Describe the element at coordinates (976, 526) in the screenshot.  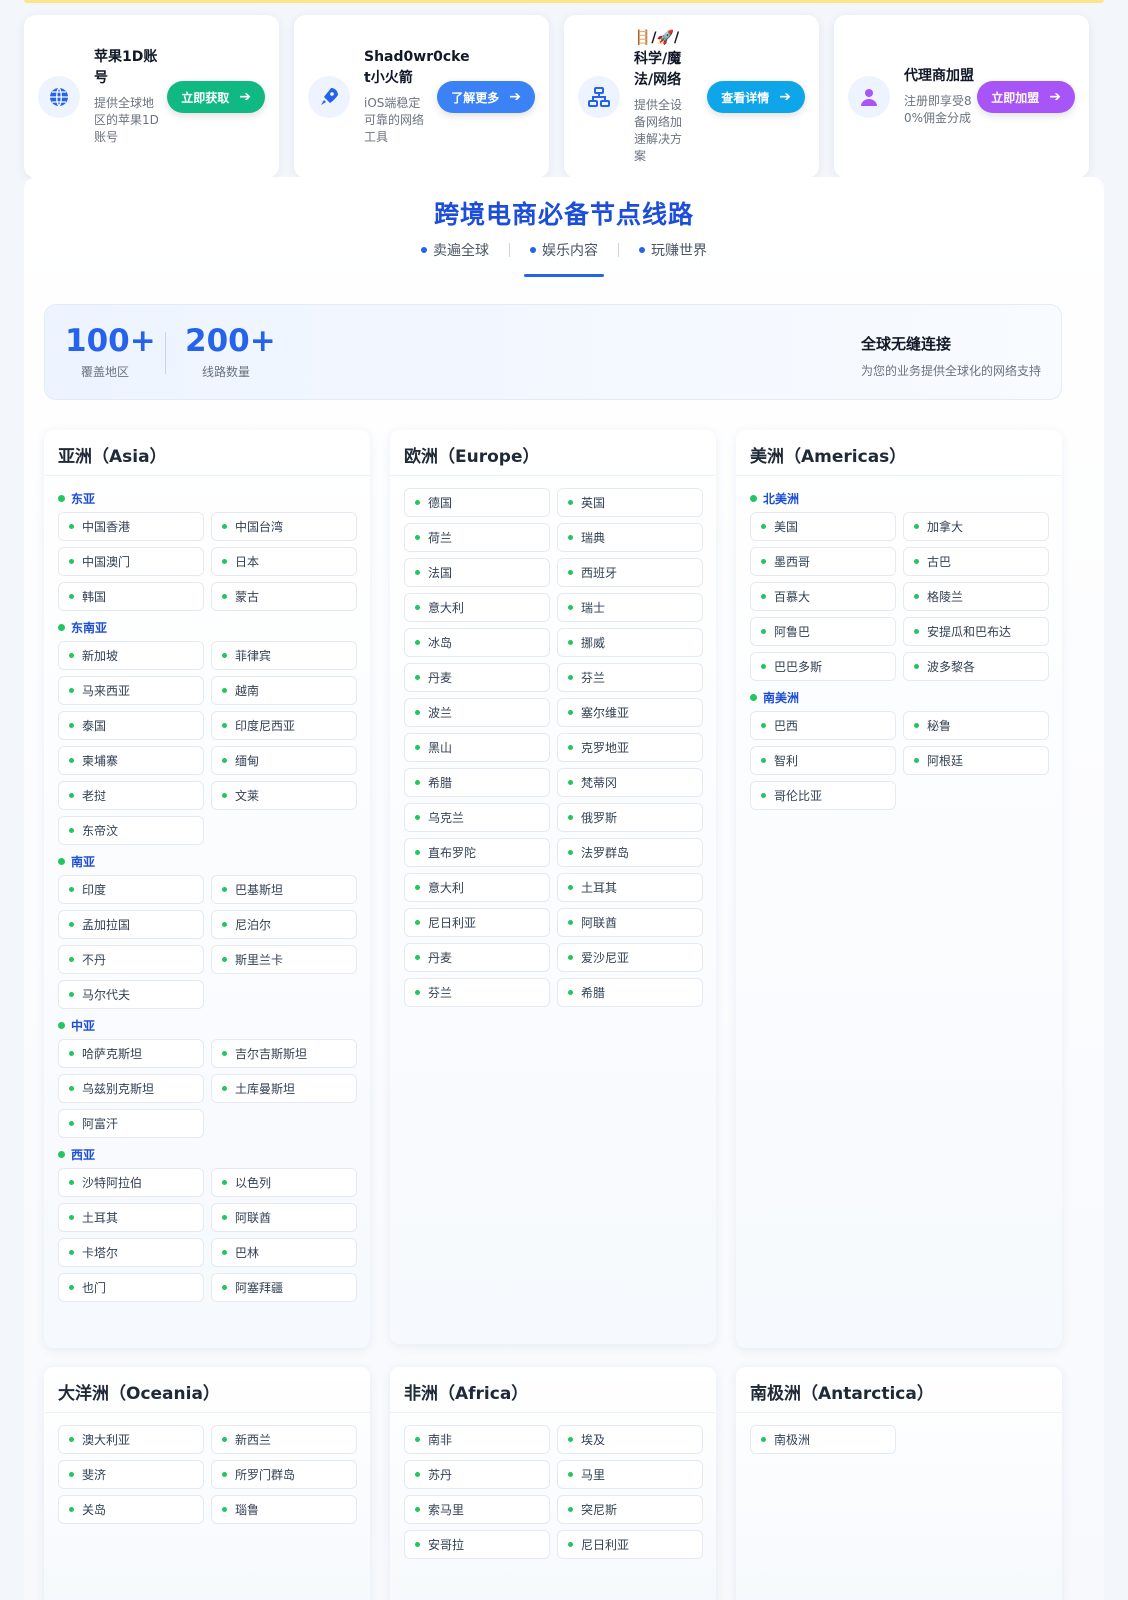
I see `country-chip: 加拿大` at that location.